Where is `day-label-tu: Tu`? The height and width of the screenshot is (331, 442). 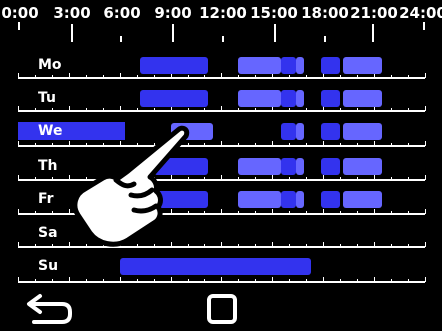 day-label-tu: Tu is located at coordinates (71, 98).